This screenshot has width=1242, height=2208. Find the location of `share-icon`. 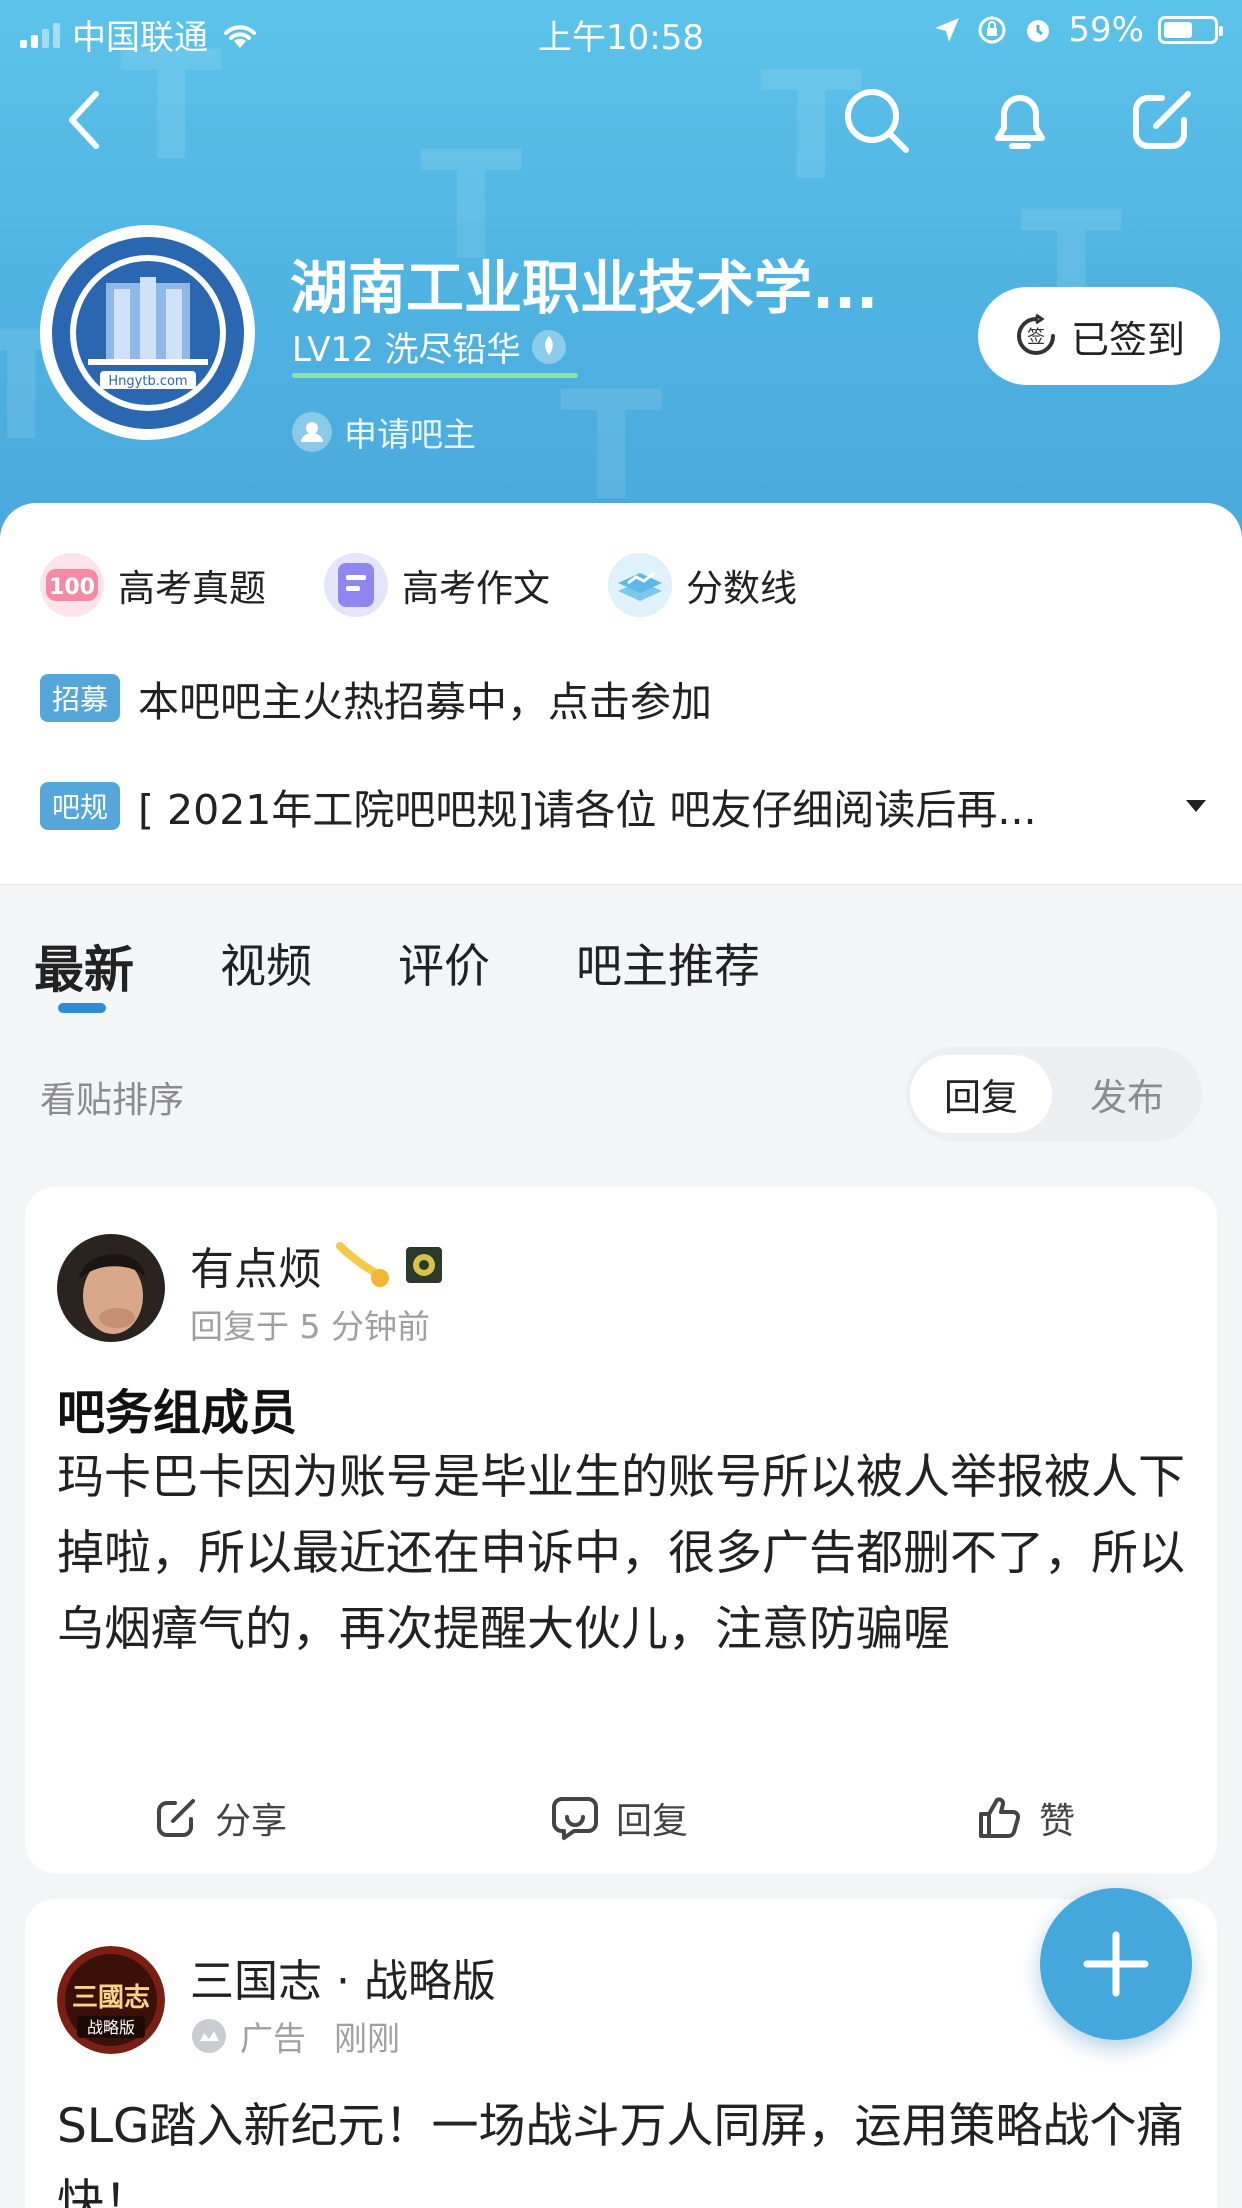

share-icon is located at coordinates (176, 1818).